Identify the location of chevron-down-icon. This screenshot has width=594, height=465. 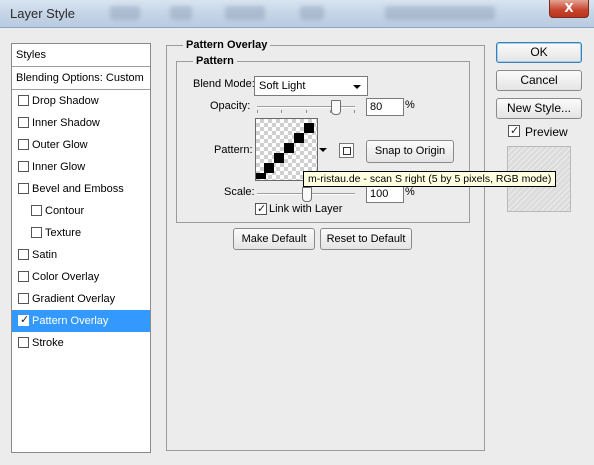
(357, 87).